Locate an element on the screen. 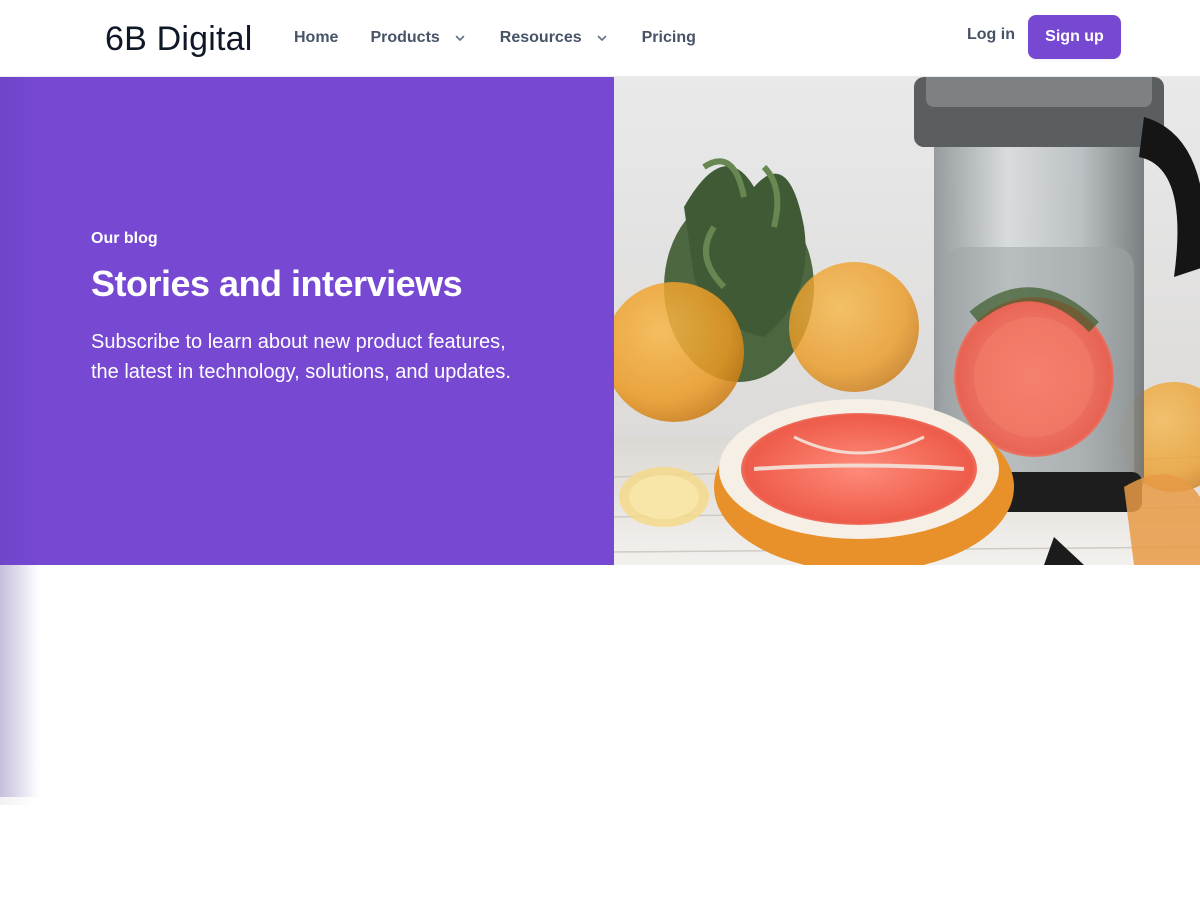 The image size is (1200, 900). nav-home-link: Home is located at coordinates (316, 38).